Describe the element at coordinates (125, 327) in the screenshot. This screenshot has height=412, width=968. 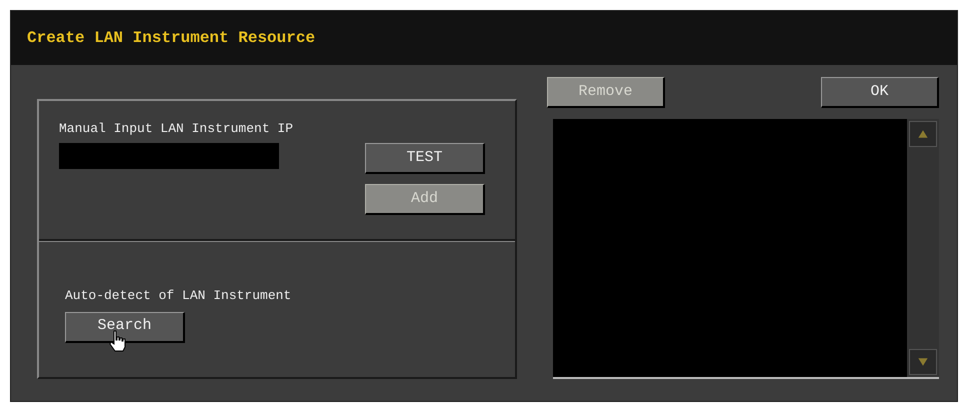
I see `button: Search` at that location.